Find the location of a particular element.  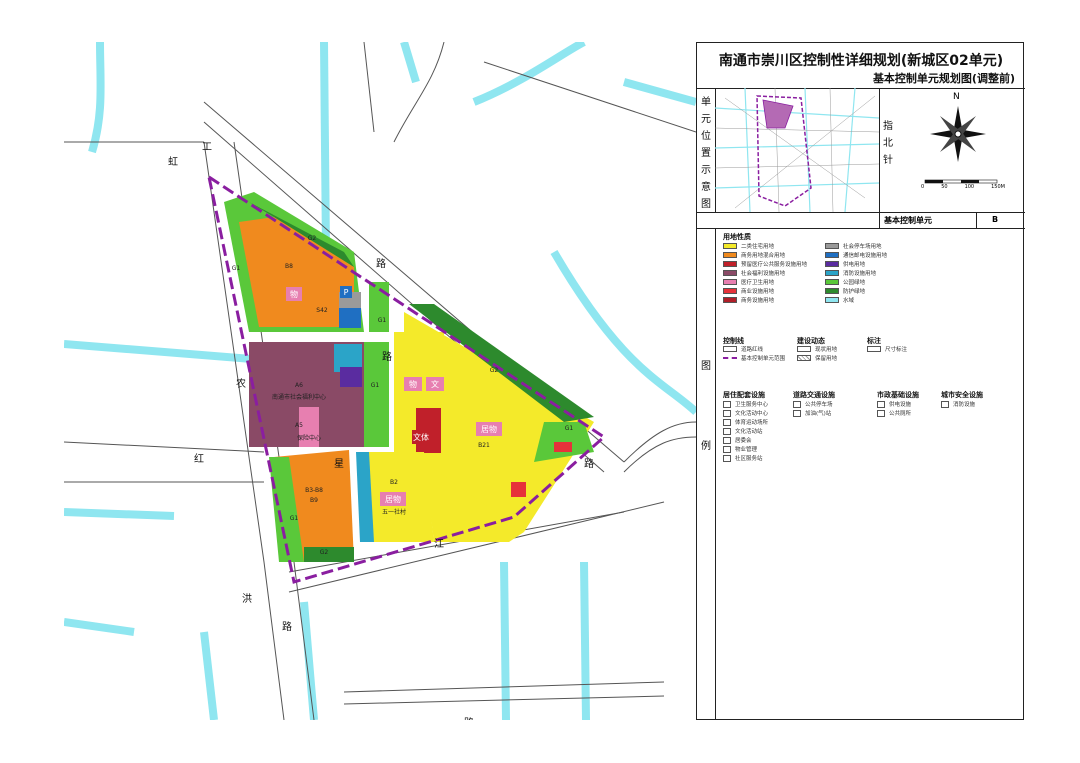

facility-item: 加油(气)站 is located at coordinates (812, 413).